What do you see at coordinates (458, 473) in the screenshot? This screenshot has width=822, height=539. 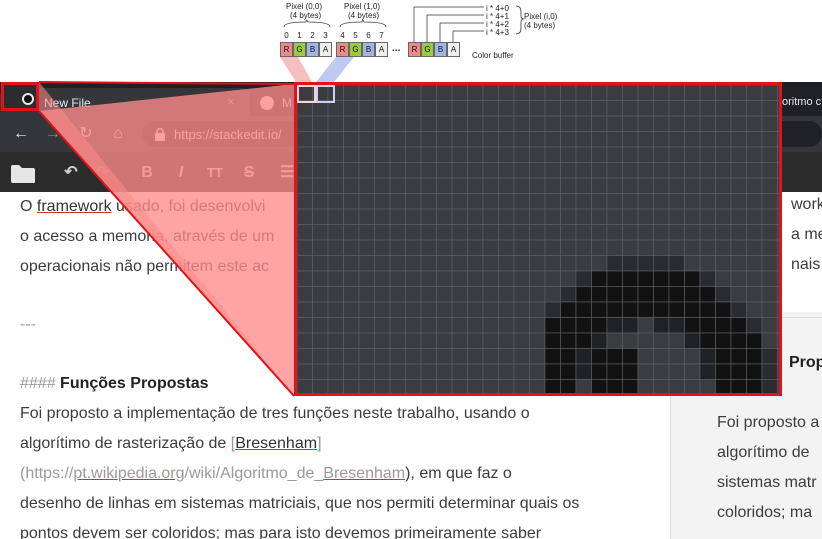 I see `text: ), em que faz o` at bounding box center [458, 473].